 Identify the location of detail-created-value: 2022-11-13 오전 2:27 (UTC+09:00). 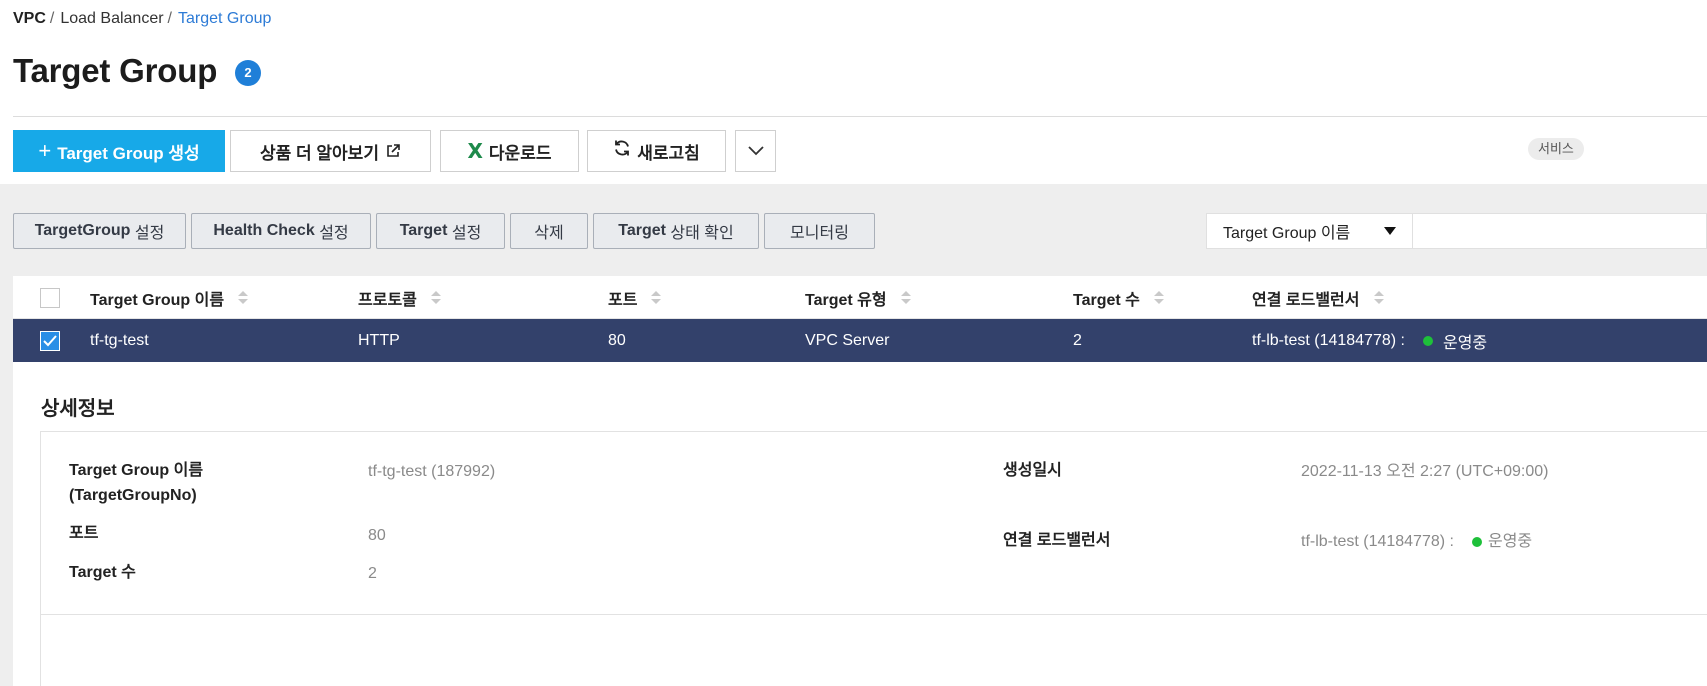
(1425, 471).